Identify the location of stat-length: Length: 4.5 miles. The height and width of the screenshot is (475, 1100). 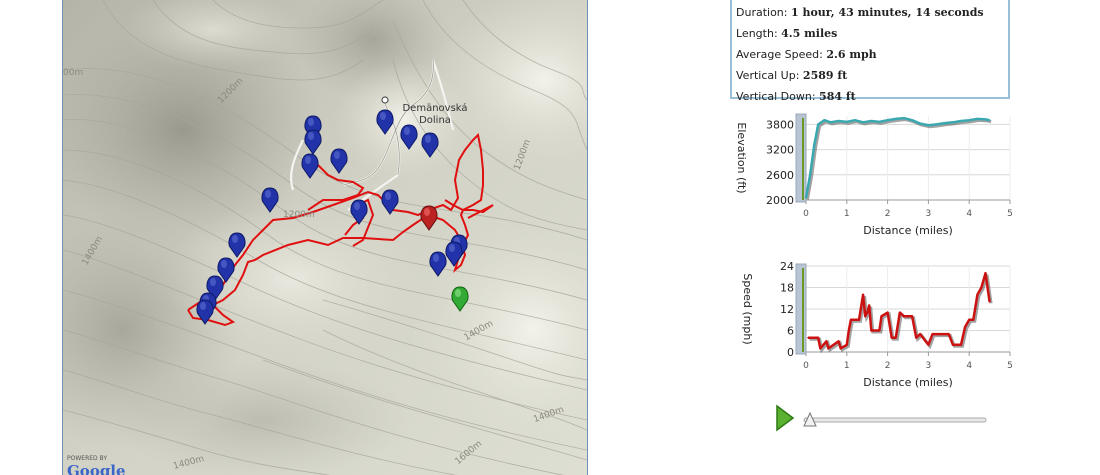
(870, 33).